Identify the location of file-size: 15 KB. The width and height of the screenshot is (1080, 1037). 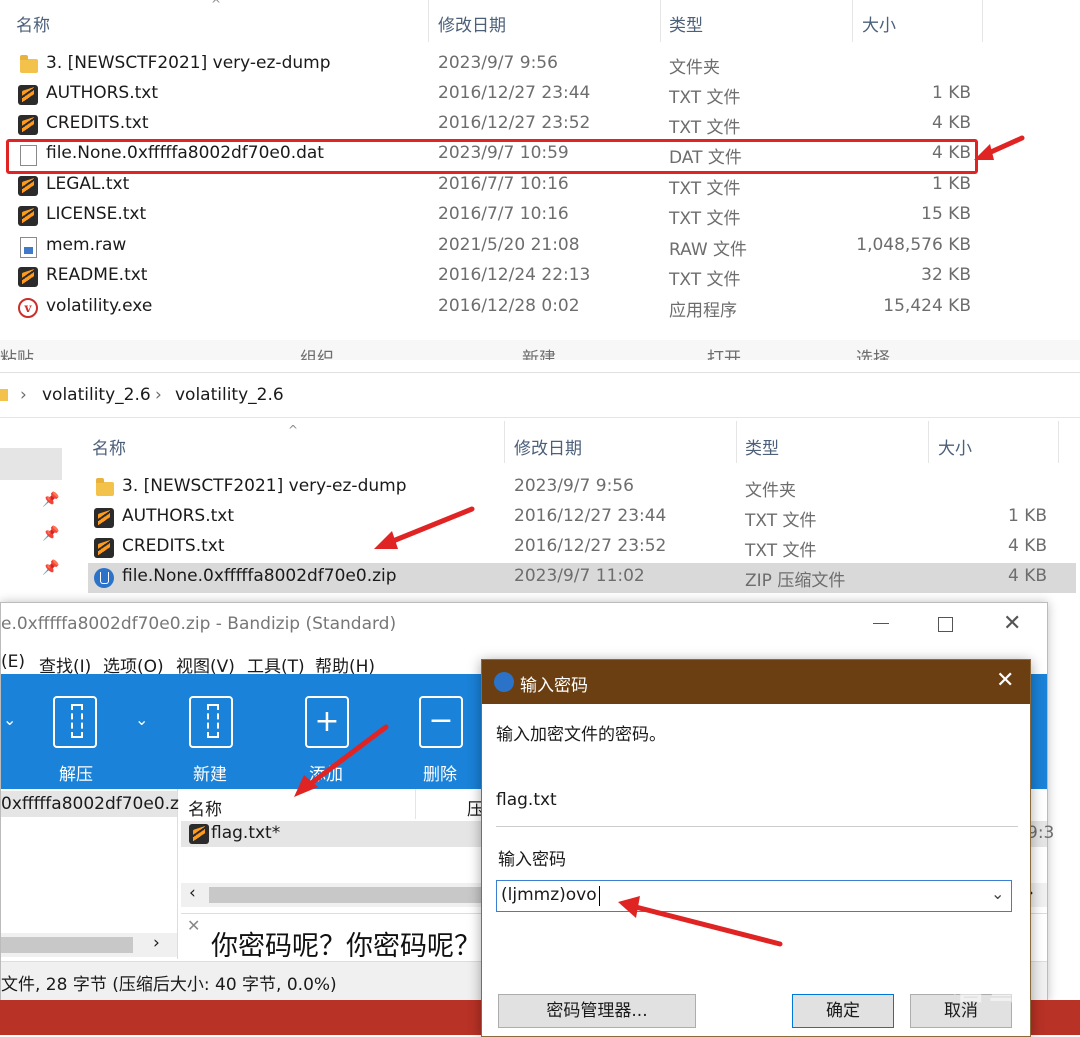
(946, 214).